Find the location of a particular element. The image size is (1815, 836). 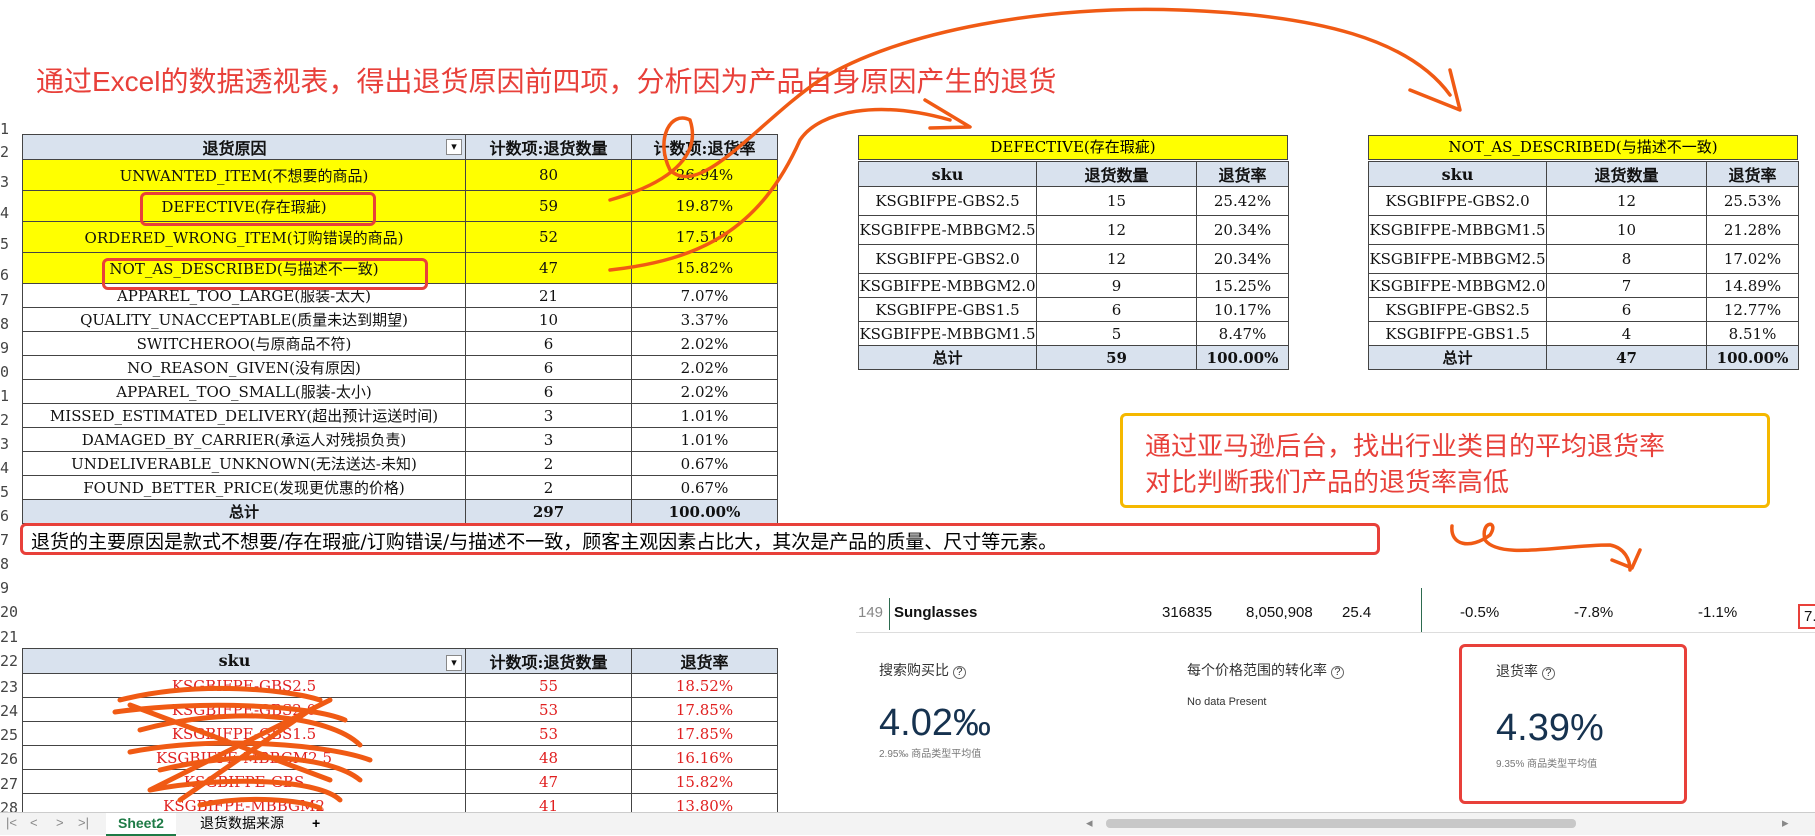

last-sheet-icon: >| is located at coordinates (83, 822).